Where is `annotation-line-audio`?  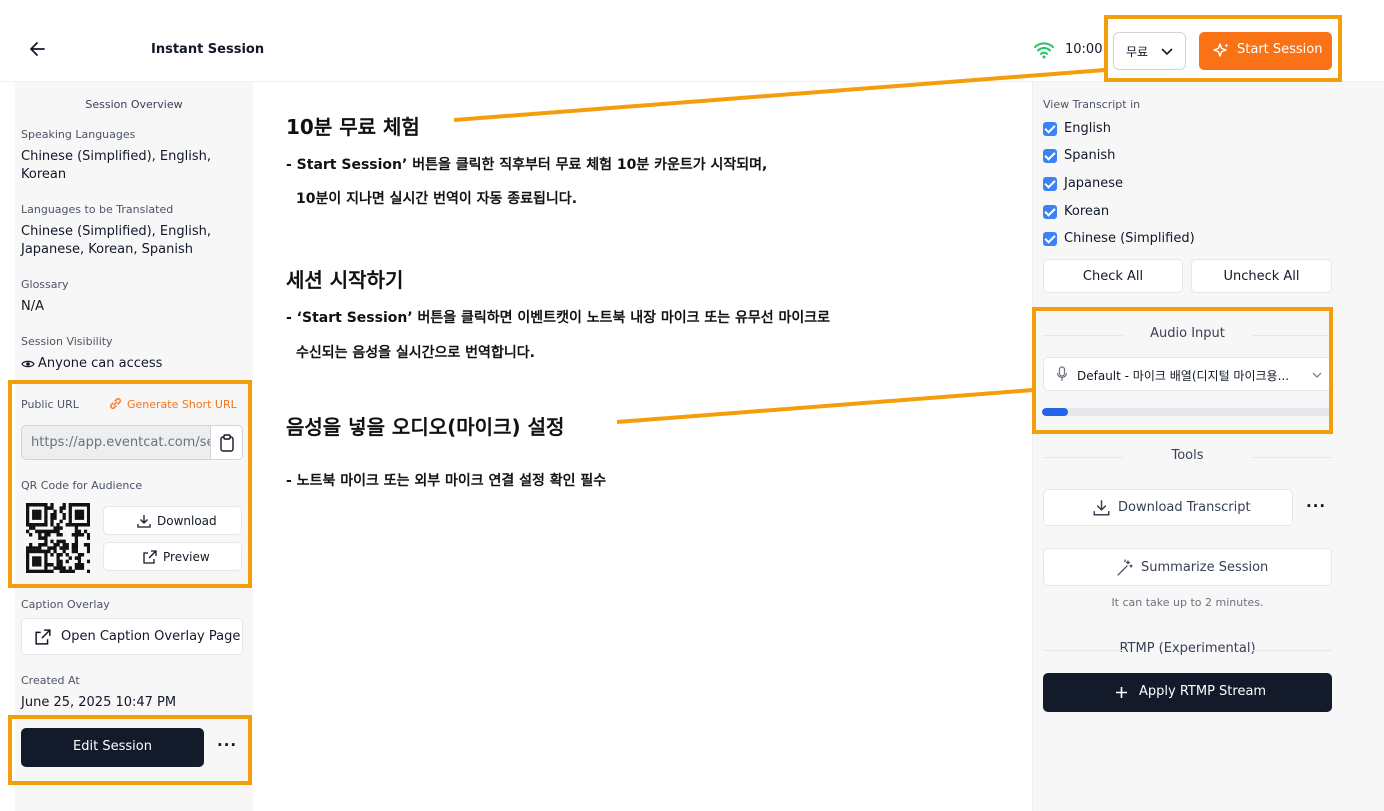 annotation-line-audio is located at coordinates (825, 406).